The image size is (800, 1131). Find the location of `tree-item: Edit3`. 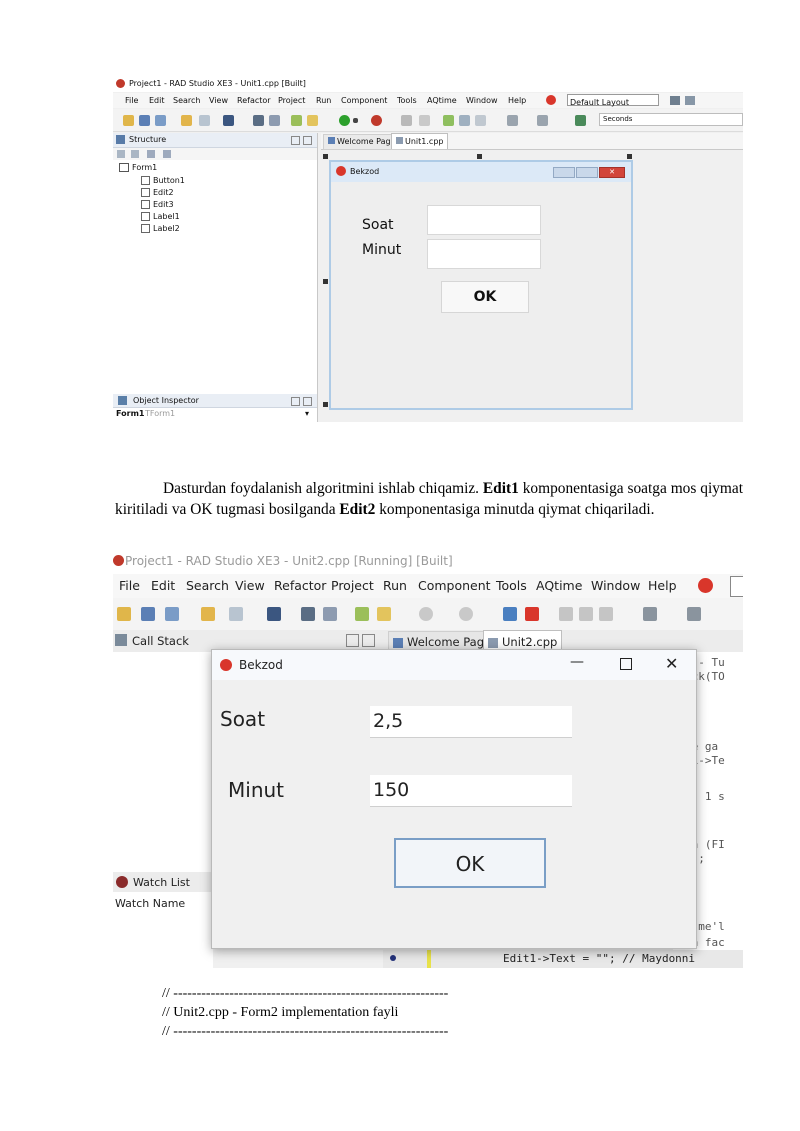

tree-item: Edit3 is located at coordinates (157, 204).